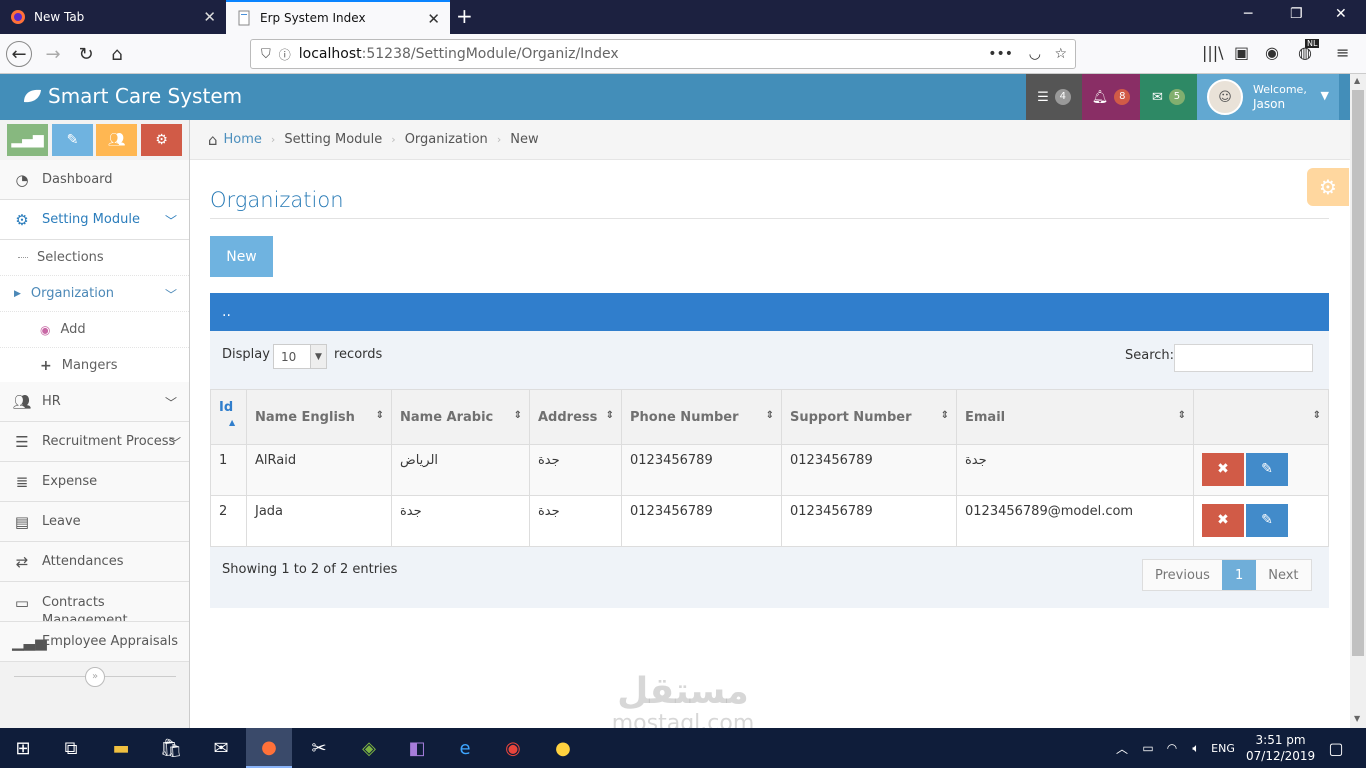 The width and height of the screenshot is (1366, 768). I want to click on window-close-icon: ✕, so click(1341, 14).